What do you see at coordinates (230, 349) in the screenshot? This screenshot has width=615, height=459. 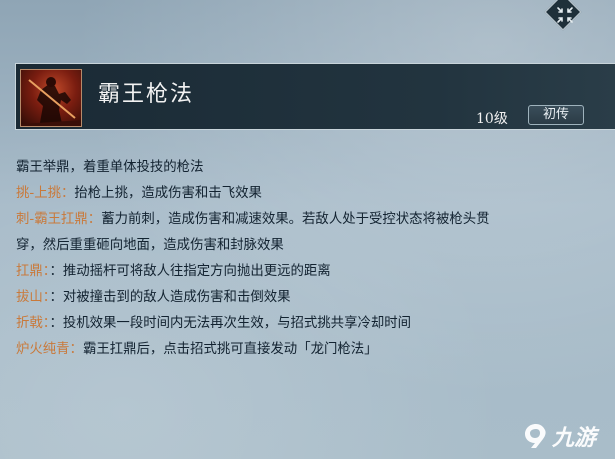 I see `move-desc: 霸王扛鼎后，点击招式挑可直接发动「龙门枪法」` at bounding box center [230, 349].